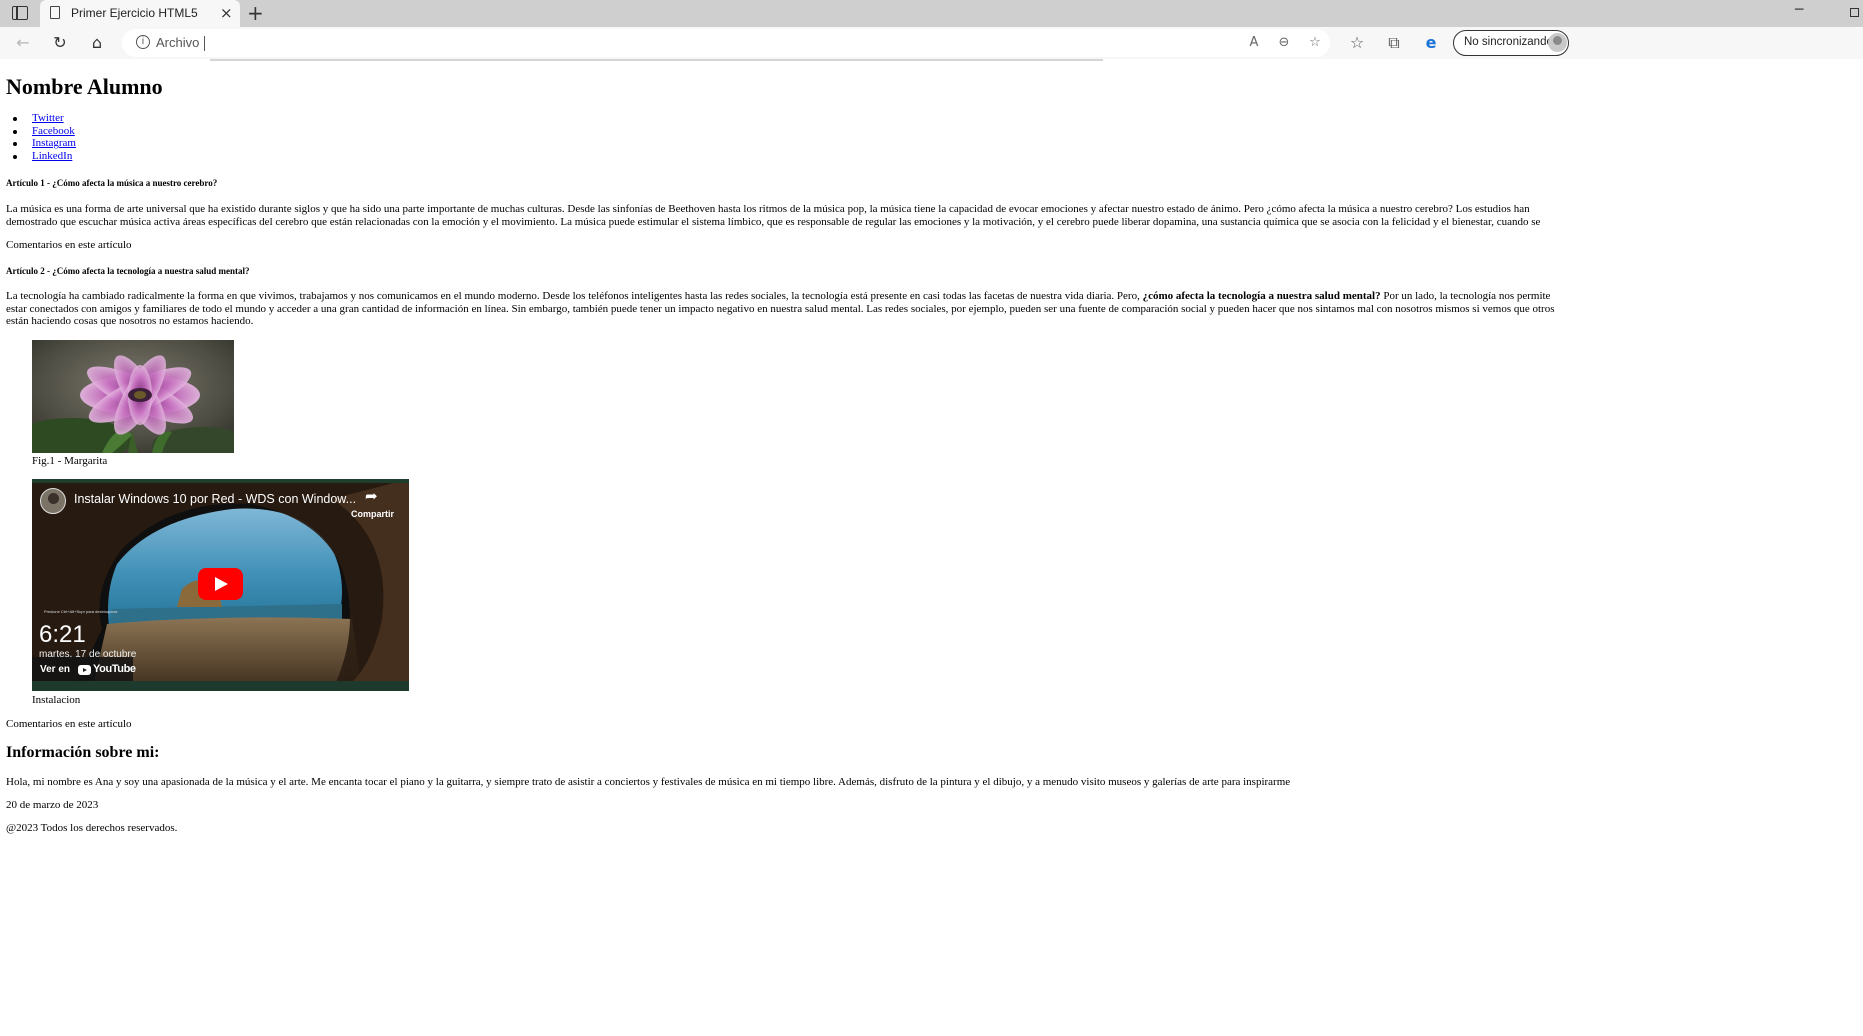  Describe the element at coordinates (97, 43) in the screenshot. I see `home-icon: ⌂` at that location.